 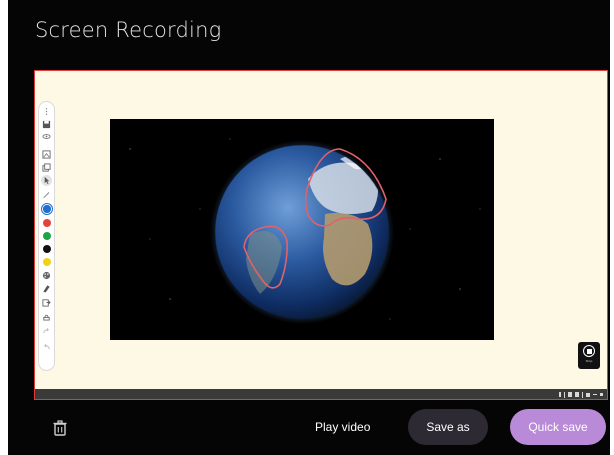 What do you see at coordinates (46, 331) in the screenshot?
I see `redo-icon` at bounding box center [46, 331].